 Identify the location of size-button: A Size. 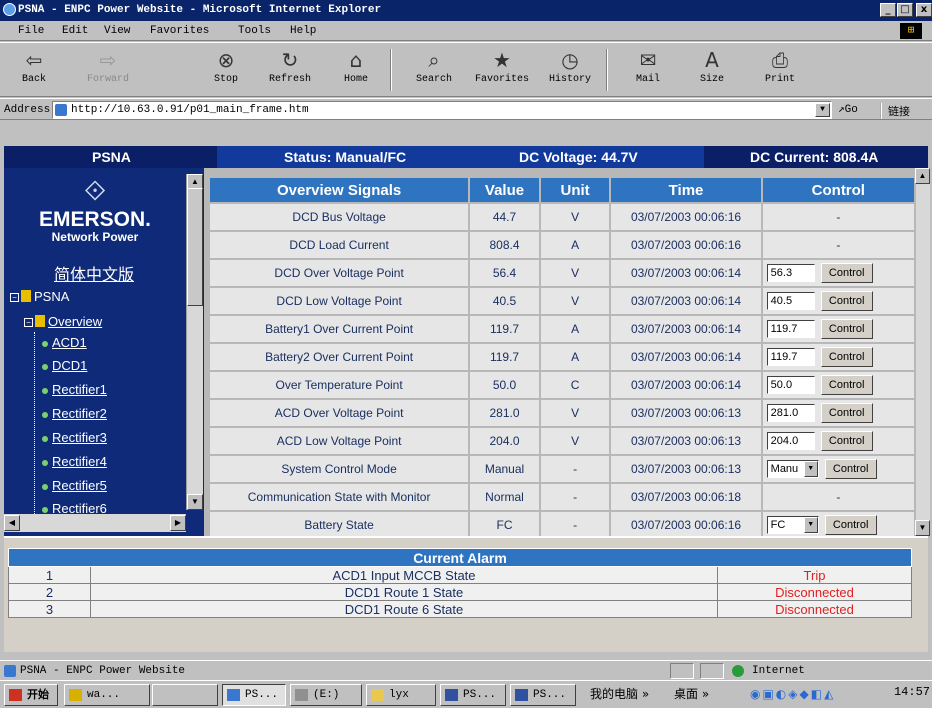
(712, 70).